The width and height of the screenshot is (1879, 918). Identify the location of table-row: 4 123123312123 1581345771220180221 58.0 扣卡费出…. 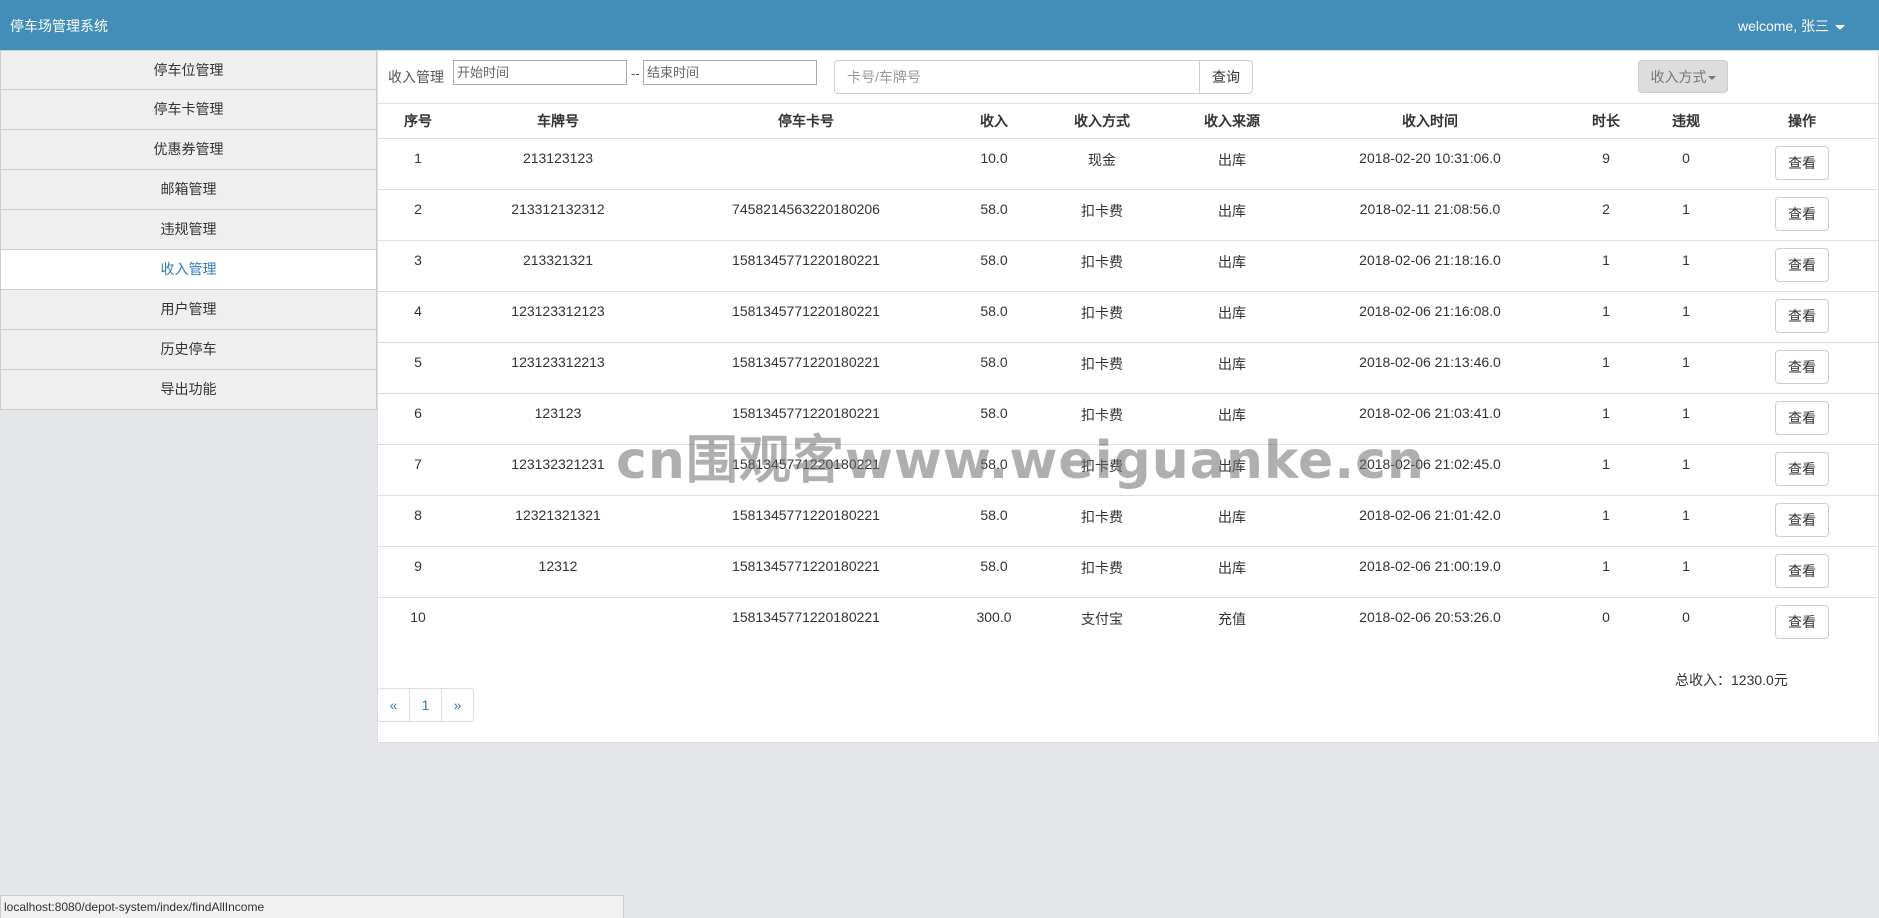
(1128, 317).